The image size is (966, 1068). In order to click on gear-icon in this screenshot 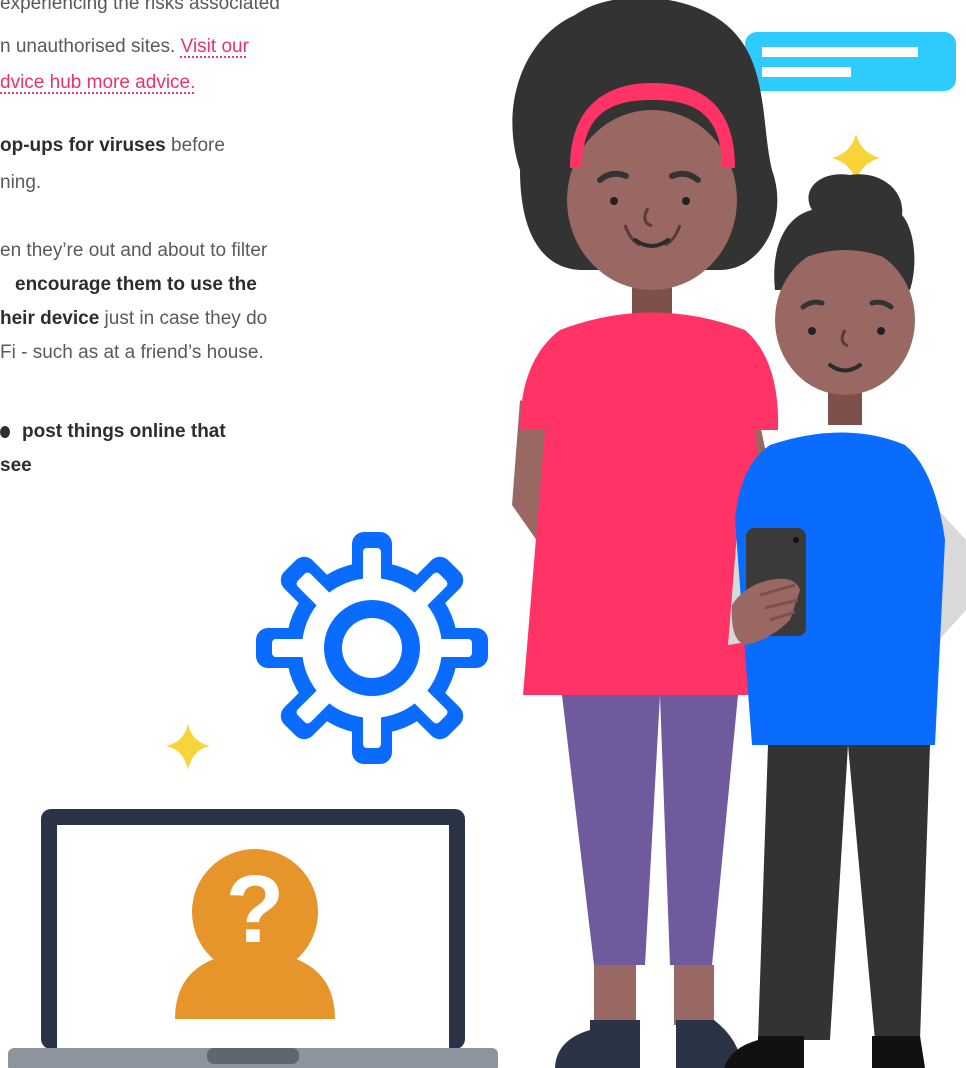, I will do `click(372, 648)`.